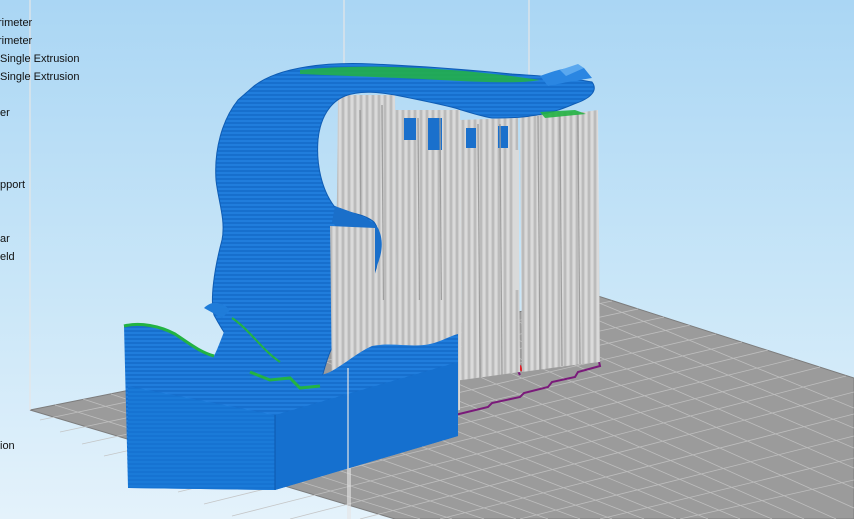 This screenshot has height=519, width=854. I want to click on legend-item: pport, so click(13, 185).